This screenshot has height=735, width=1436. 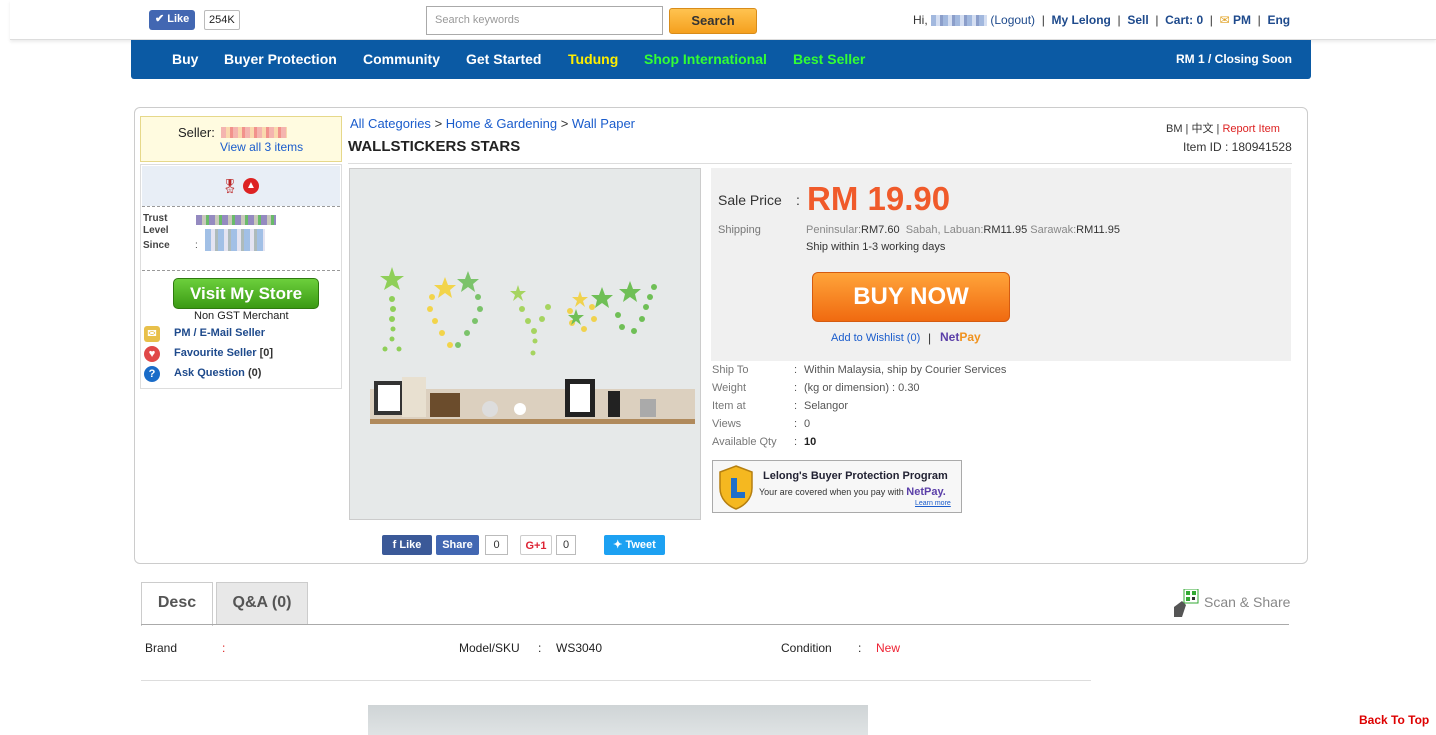 What do you see at coordinates (241, 316) in the screenshot?
I see `gst-status: Non GST Merchant` at bounding box center [241, 316].